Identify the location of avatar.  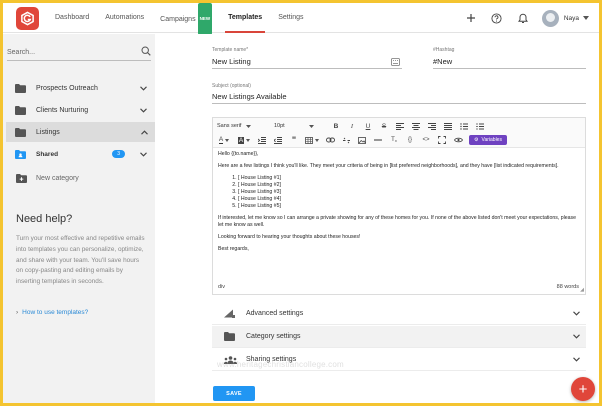
(550, 18).